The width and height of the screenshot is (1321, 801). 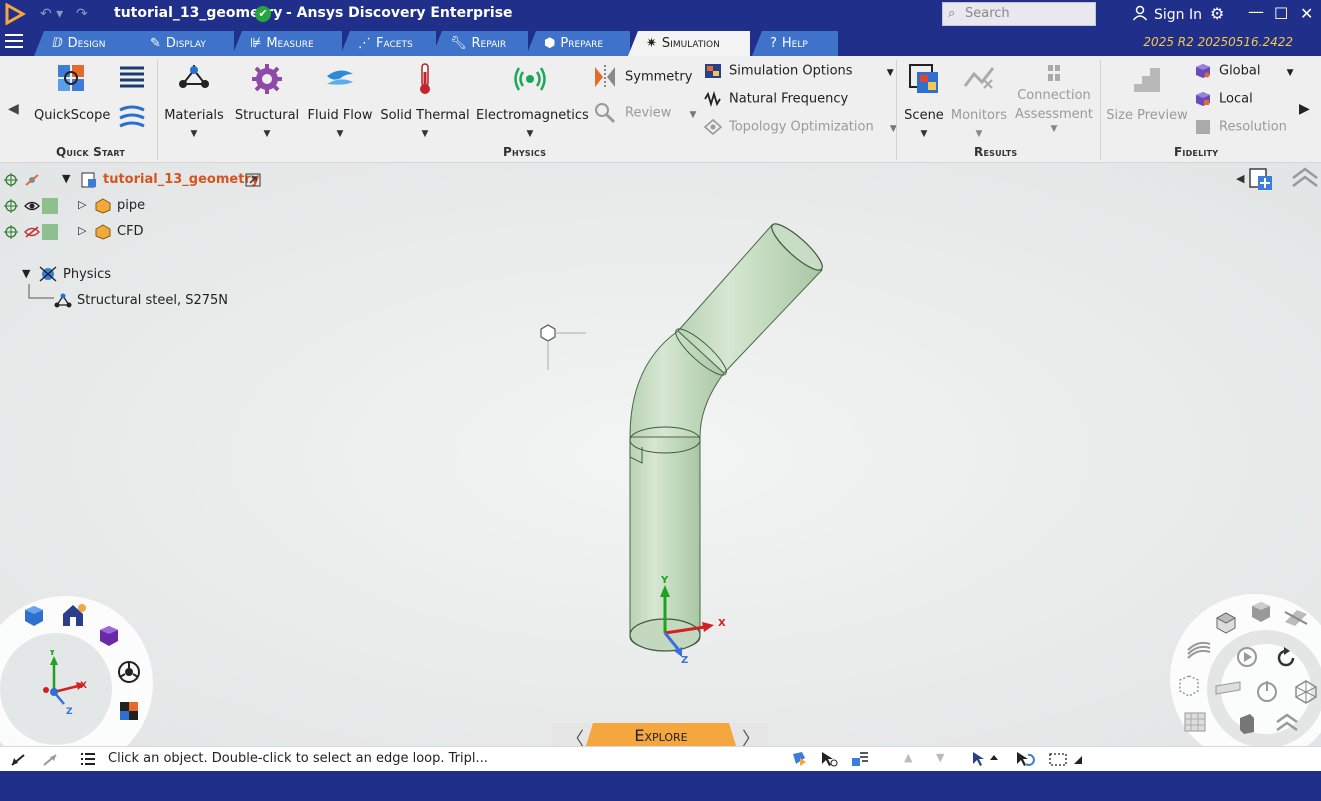 What do you see at coordinates (82, 14) in the screenshot?
I see `redo-icon: ↷` at bounding box center [82, 14].